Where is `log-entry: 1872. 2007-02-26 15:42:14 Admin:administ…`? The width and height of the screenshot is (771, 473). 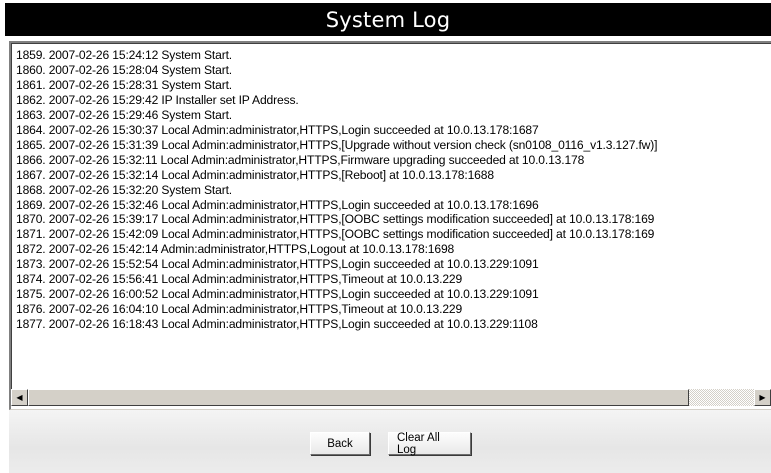
log-entry: 1872. 2007-02-26 15:42:14 Admin:administ… is located at coordinates (235, 249).